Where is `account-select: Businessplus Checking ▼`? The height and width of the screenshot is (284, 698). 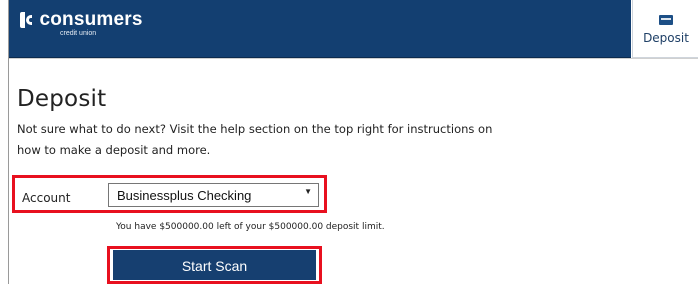 account-select: Businessplus Checking ▼ is located at coordinates (213, 195).